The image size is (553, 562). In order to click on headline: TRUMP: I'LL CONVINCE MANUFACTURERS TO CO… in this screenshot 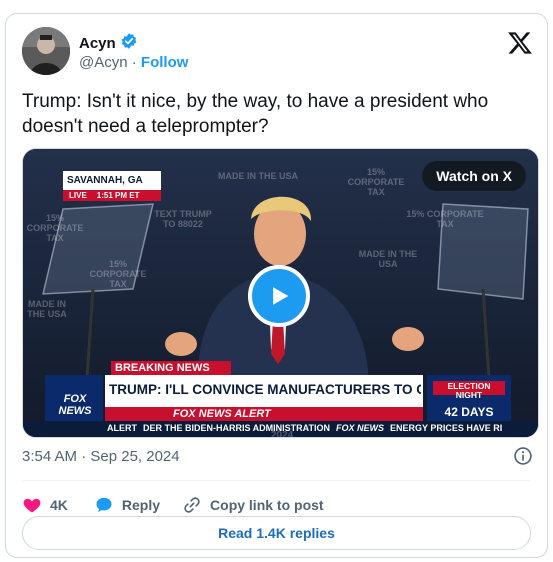, I will do `click(265, 389)`.